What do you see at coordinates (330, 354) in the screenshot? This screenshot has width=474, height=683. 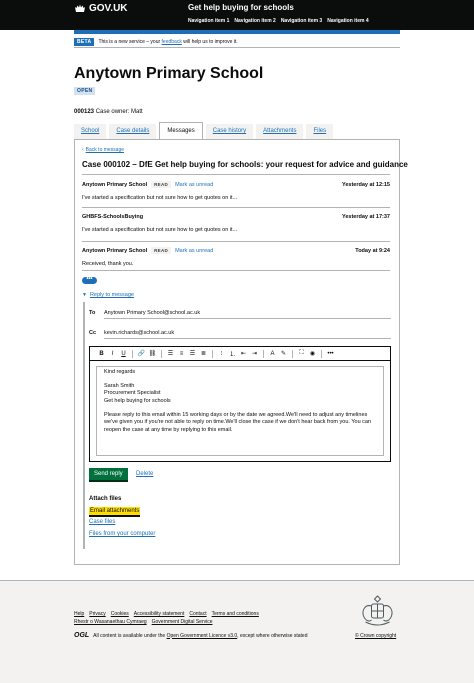 I see `more-icon: •••` at bounding box center [330, 354].